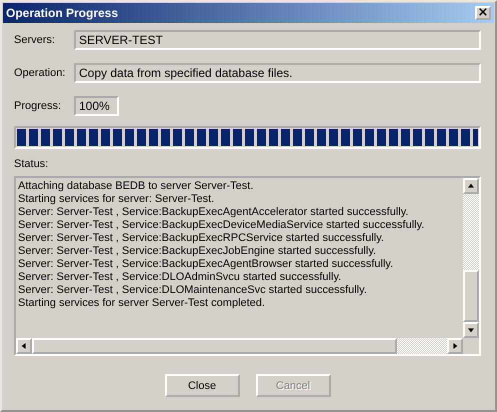 Image resolution: width=497 pixels, height=412 pixels. What do you see at coordinates (96, 106) in the screenshot?
I see `progress-reading: 100%` at bounding box center [96, 106].